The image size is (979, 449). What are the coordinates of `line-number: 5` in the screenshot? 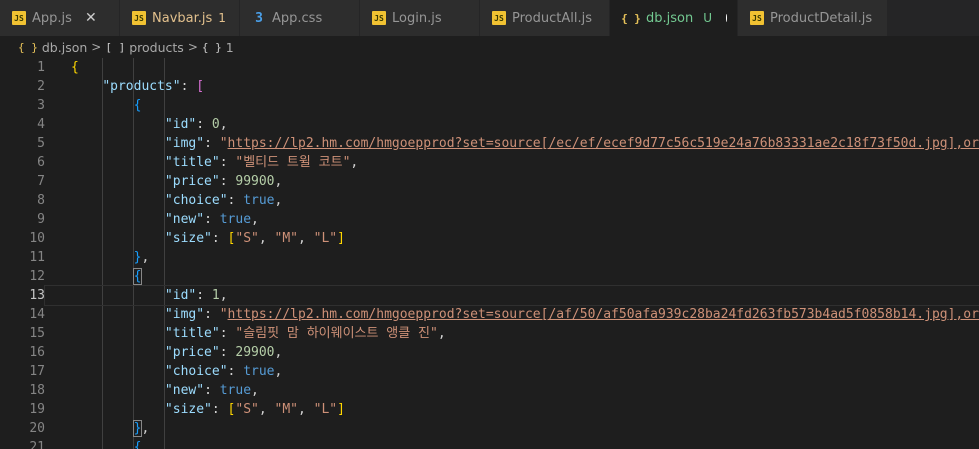 It's located at (41, 143).